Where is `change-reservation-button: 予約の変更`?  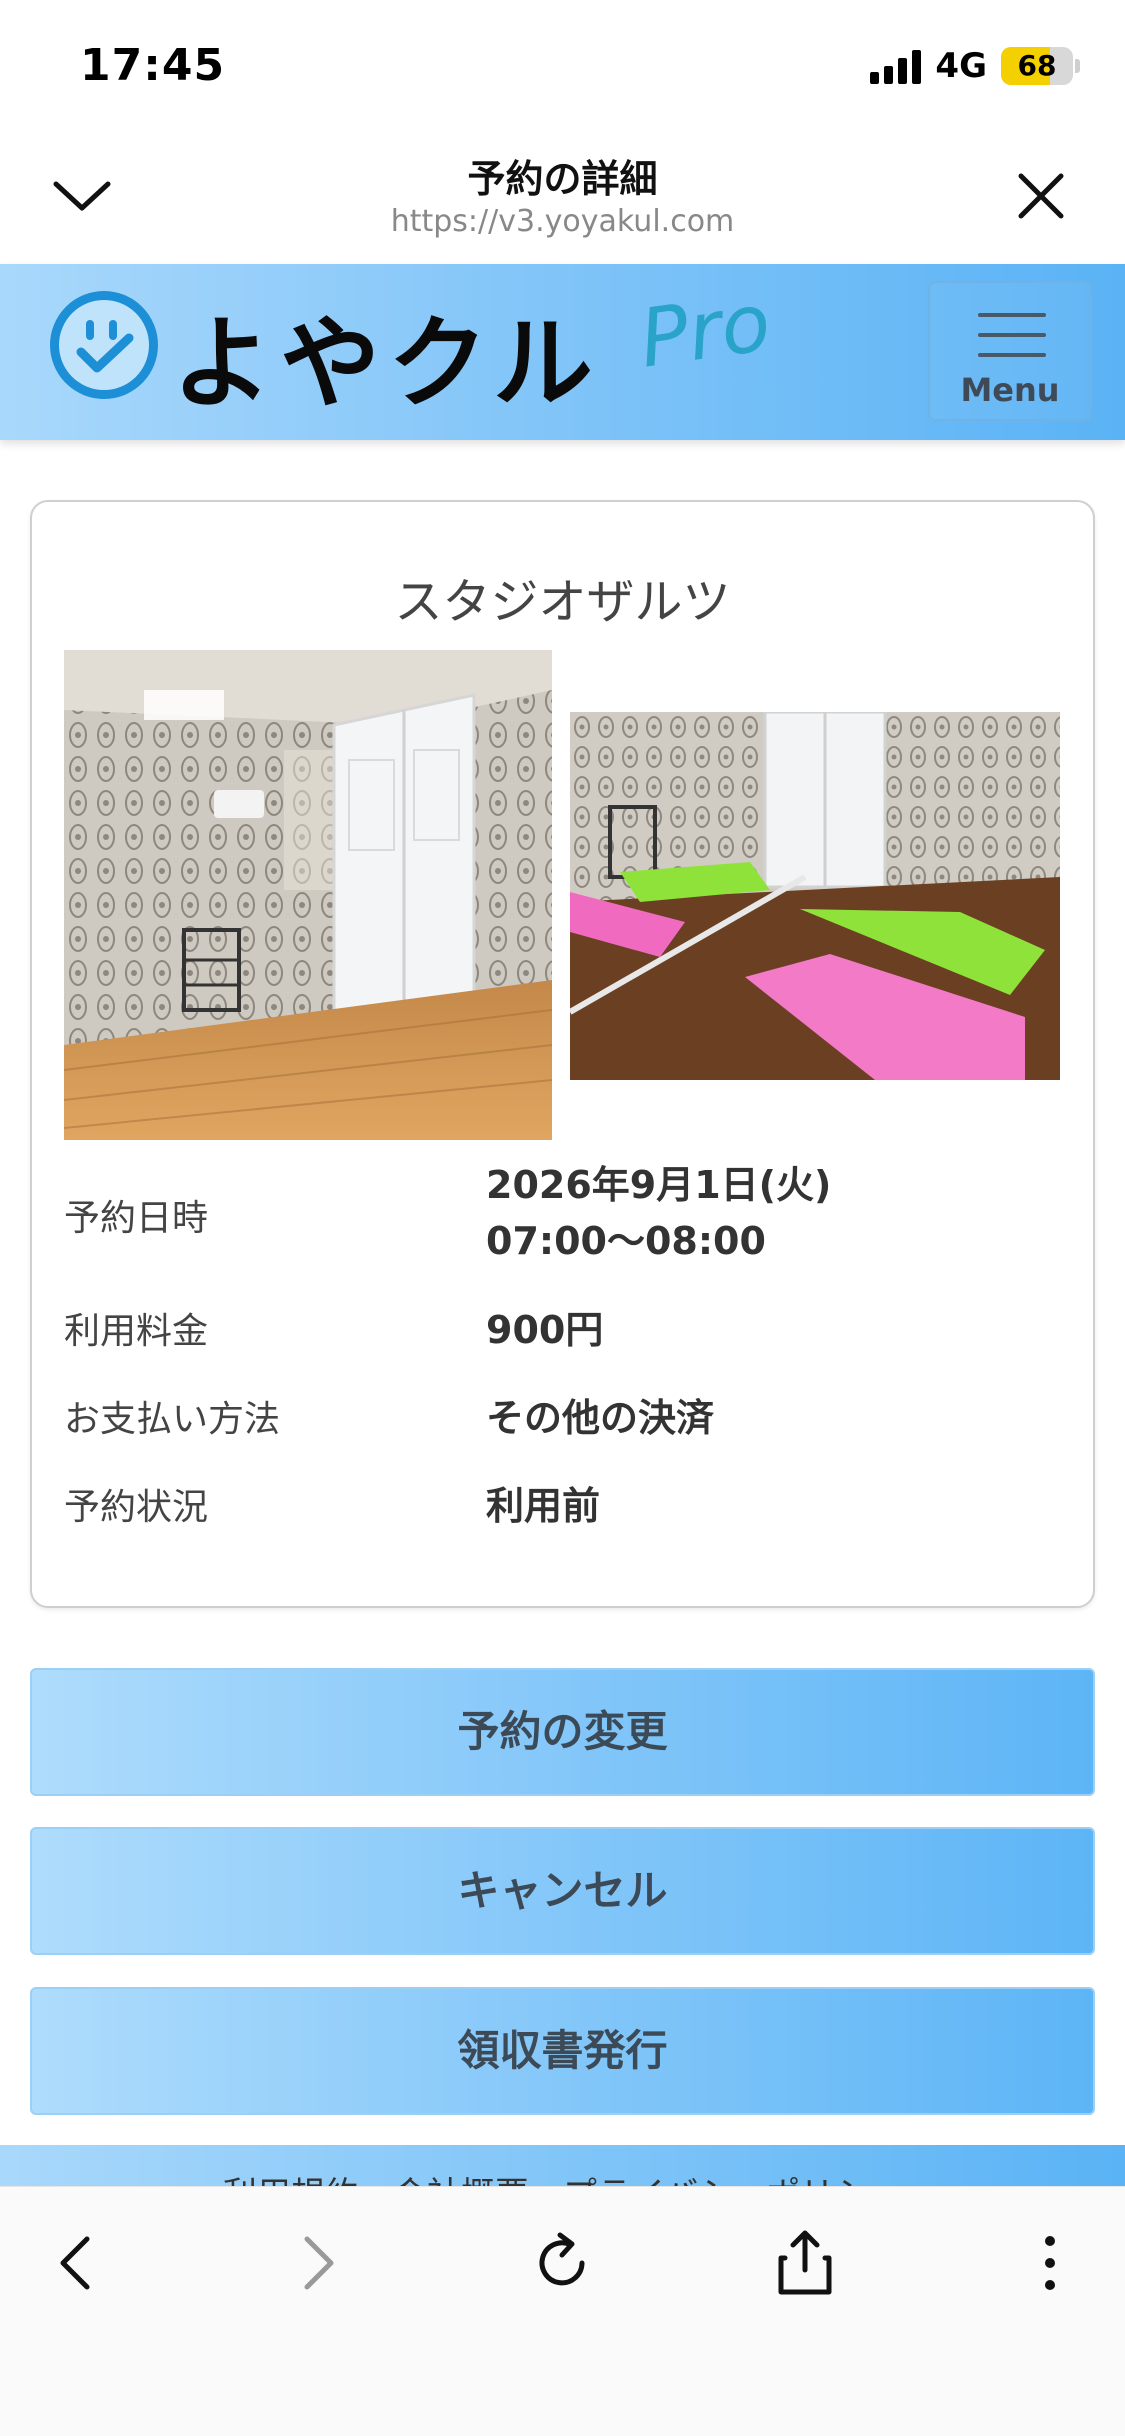
change-reservation-button: 予約の変更 is located at coordinates (562, 1732).